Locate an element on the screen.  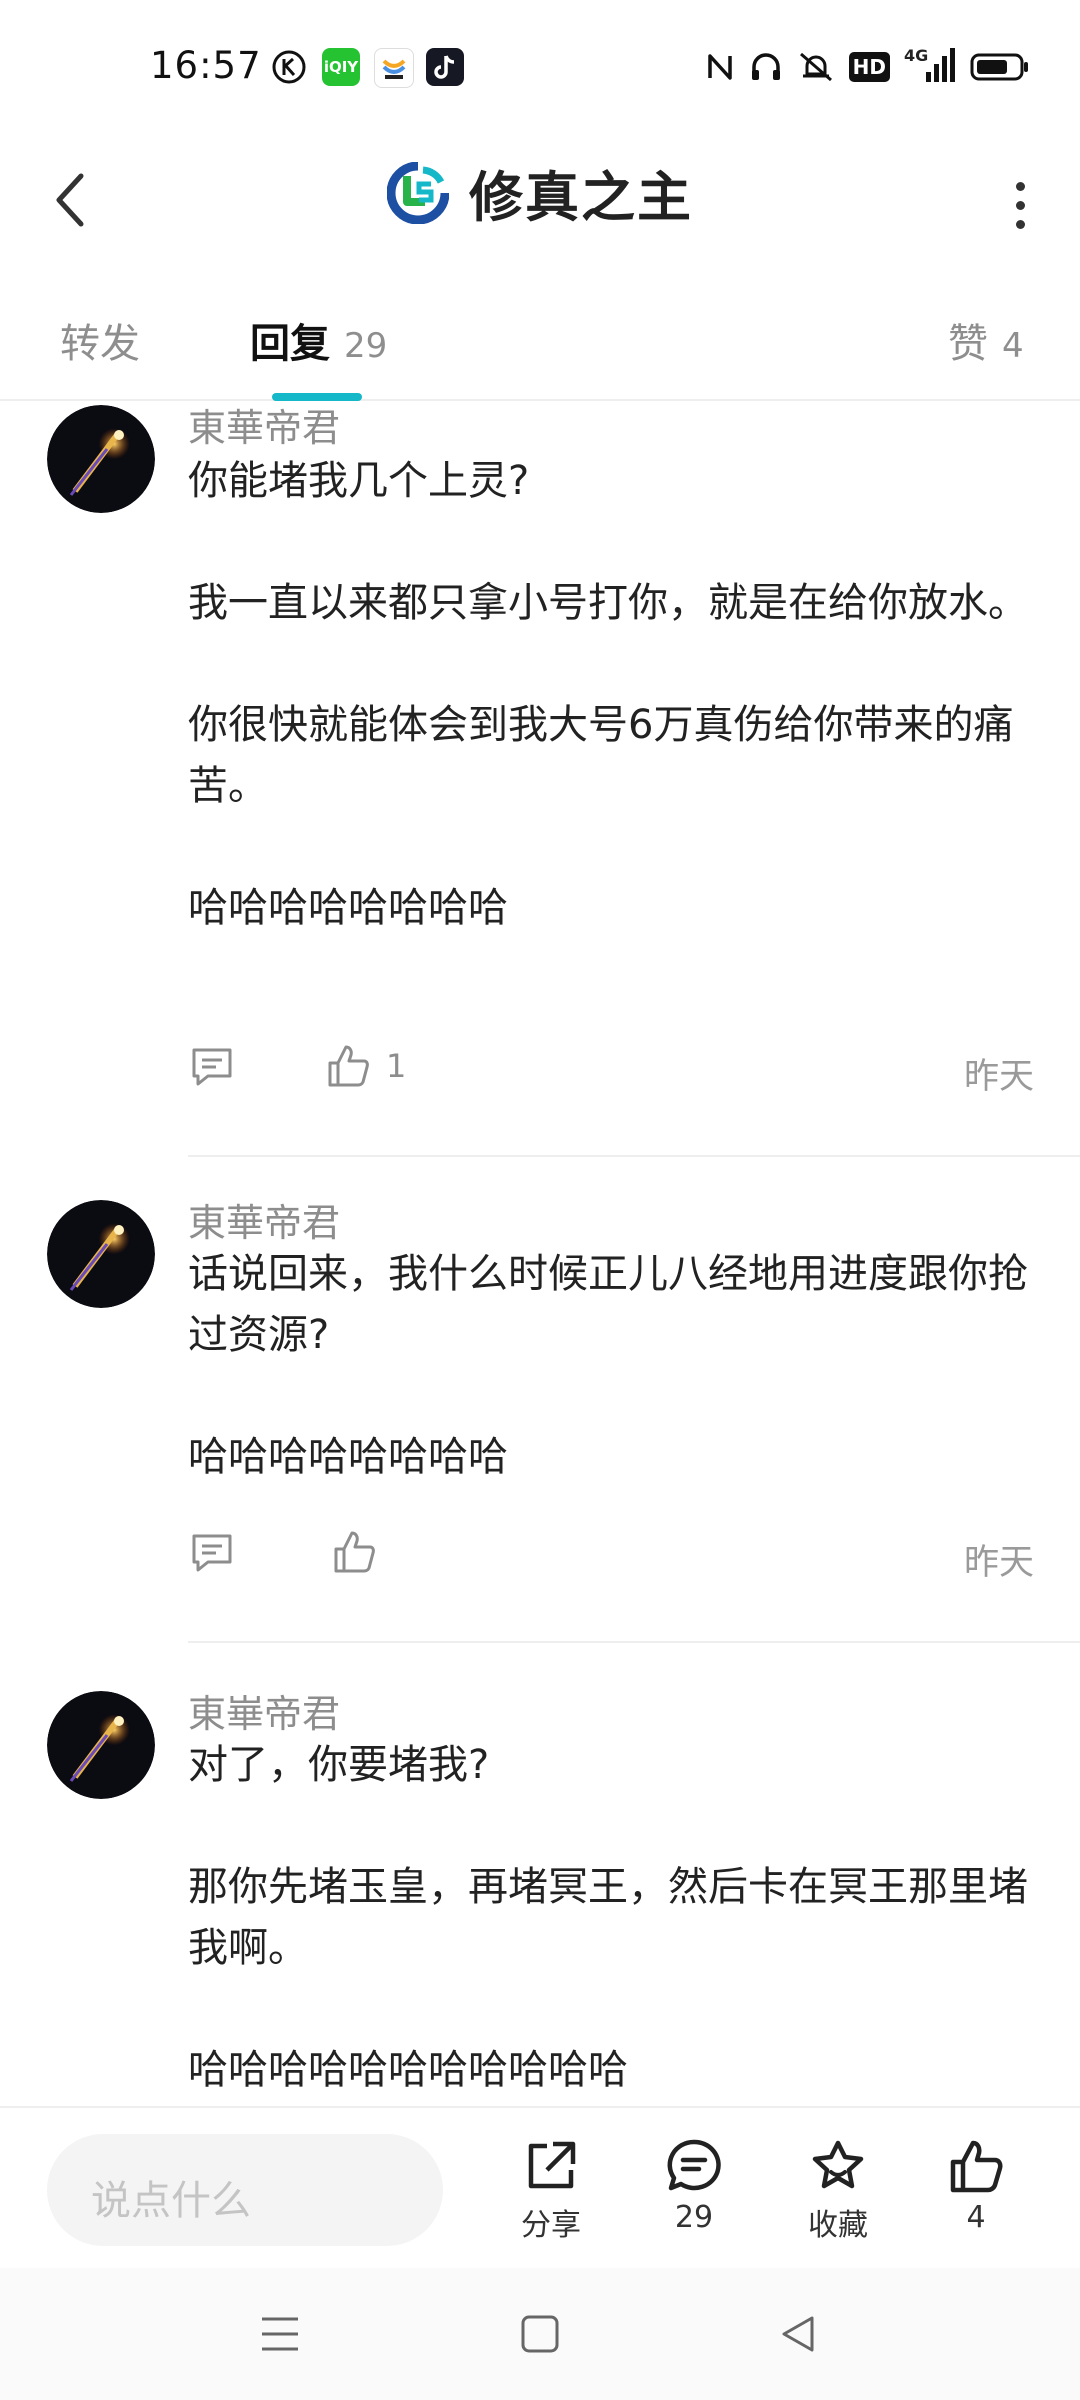
back-nav-button is located at coordinates (798, 2334).